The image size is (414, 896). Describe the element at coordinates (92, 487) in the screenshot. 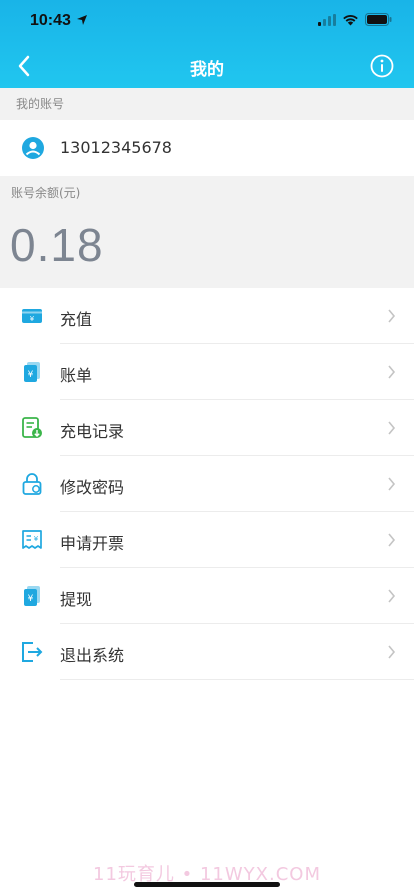

I see `menu-label-change-password: 修改密码` at that location.